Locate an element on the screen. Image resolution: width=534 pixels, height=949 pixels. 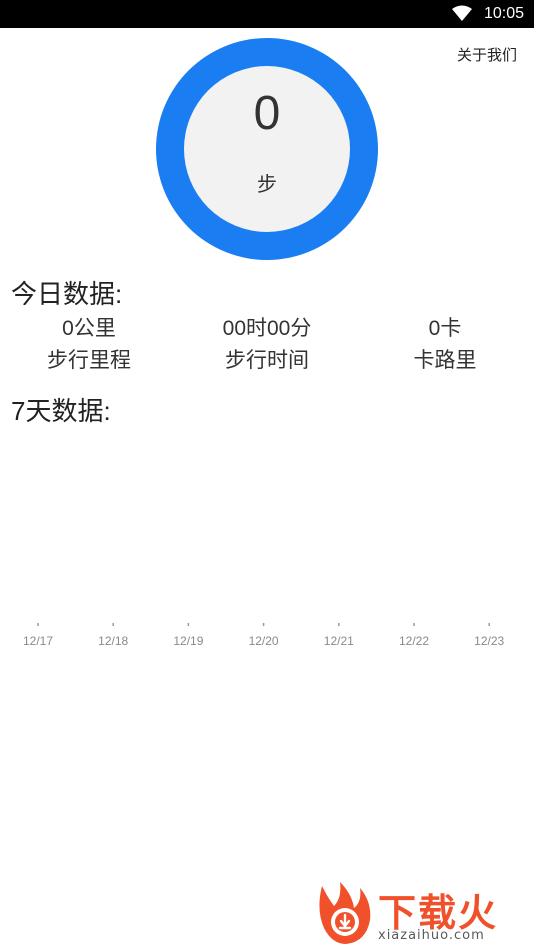
stat-distance-value: 0公里 is located at coordinates (89, 328).